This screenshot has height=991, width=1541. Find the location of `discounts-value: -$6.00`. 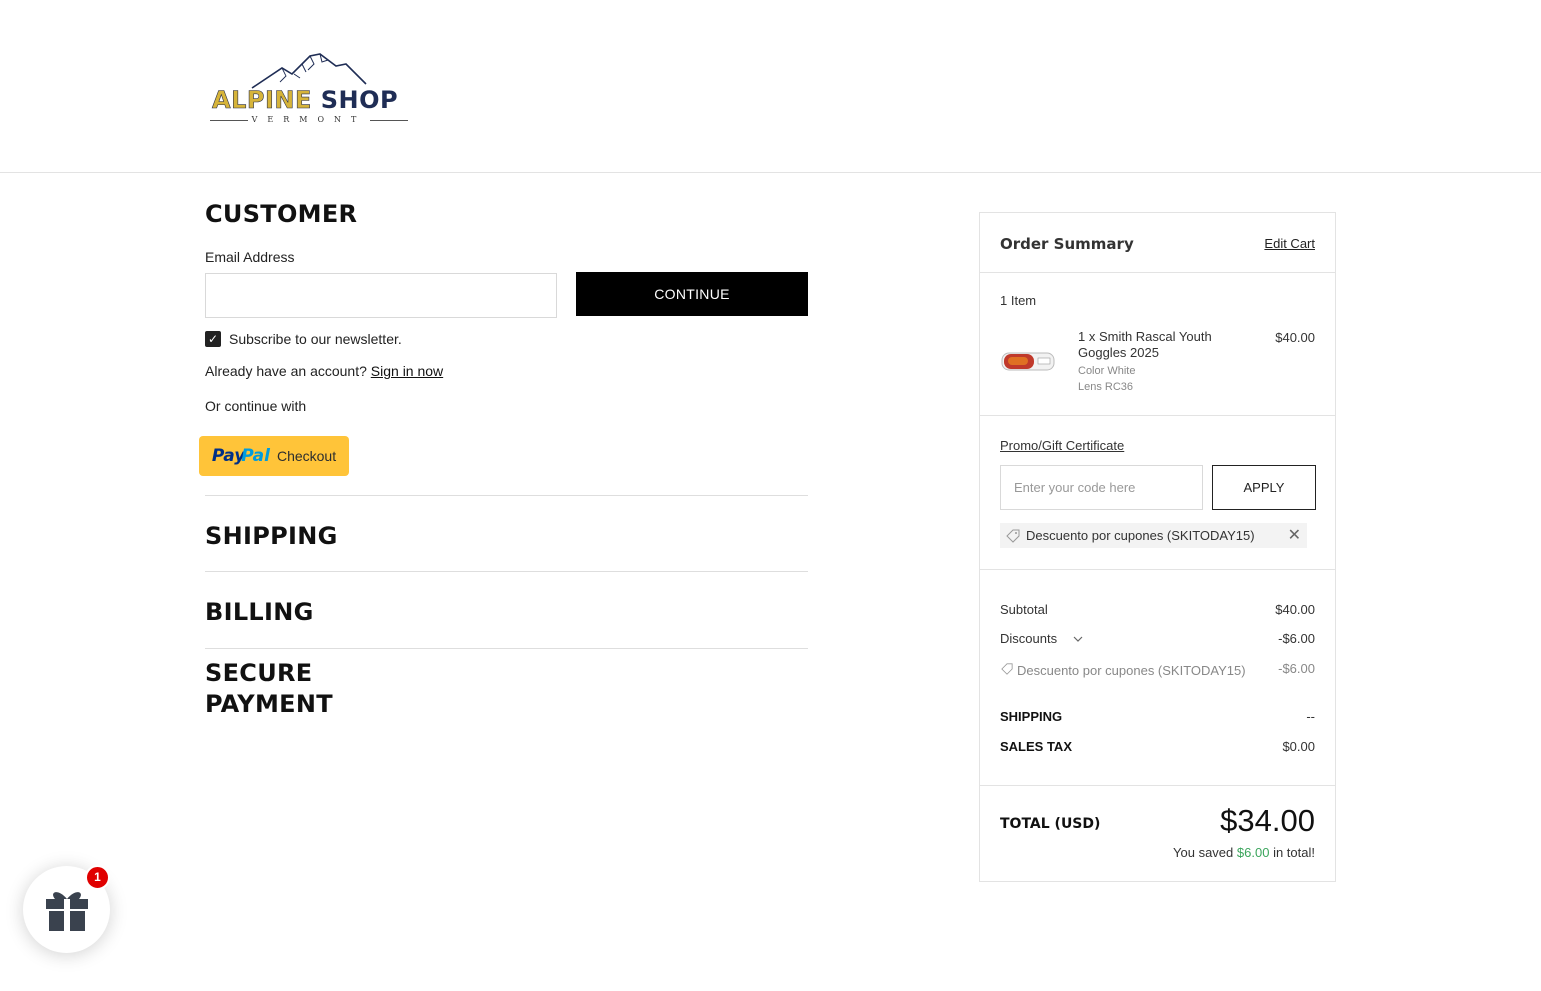

discounts-value: -$6.00 is located at coordinates (1296, 638).